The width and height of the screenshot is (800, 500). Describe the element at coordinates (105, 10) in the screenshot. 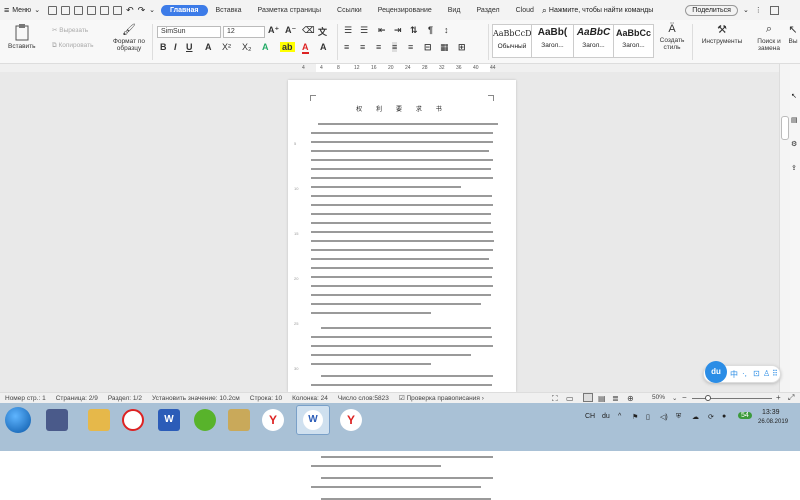

I see `print-preview-icon` at that location.